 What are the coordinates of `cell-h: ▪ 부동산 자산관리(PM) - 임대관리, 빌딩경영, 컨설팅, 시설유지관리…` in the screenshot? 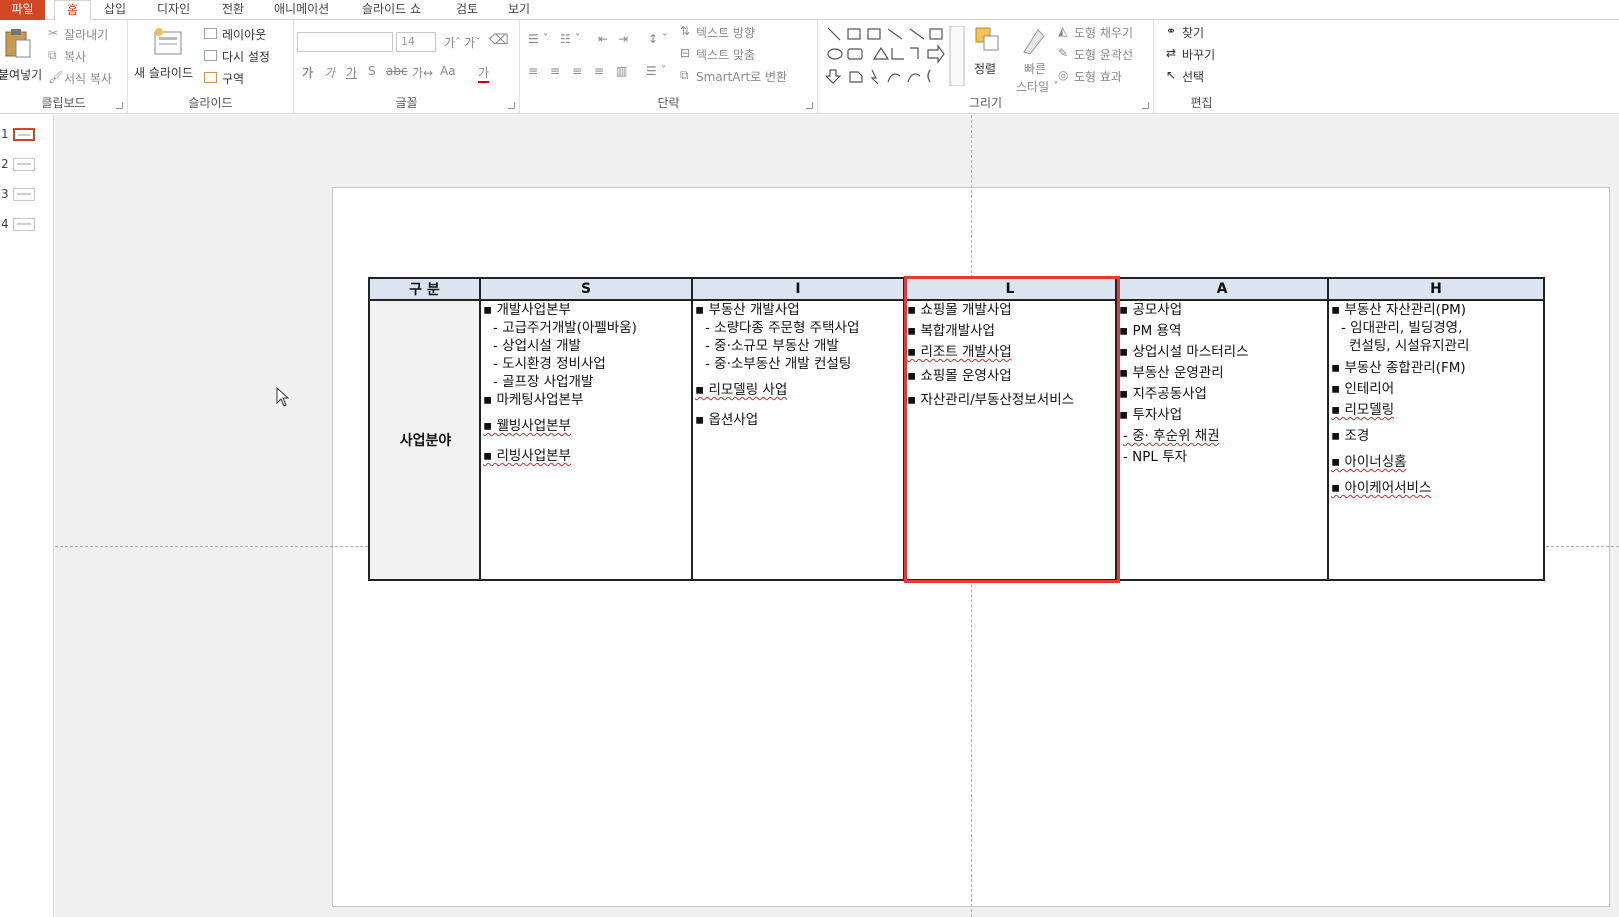 It's located at (1436, 440).